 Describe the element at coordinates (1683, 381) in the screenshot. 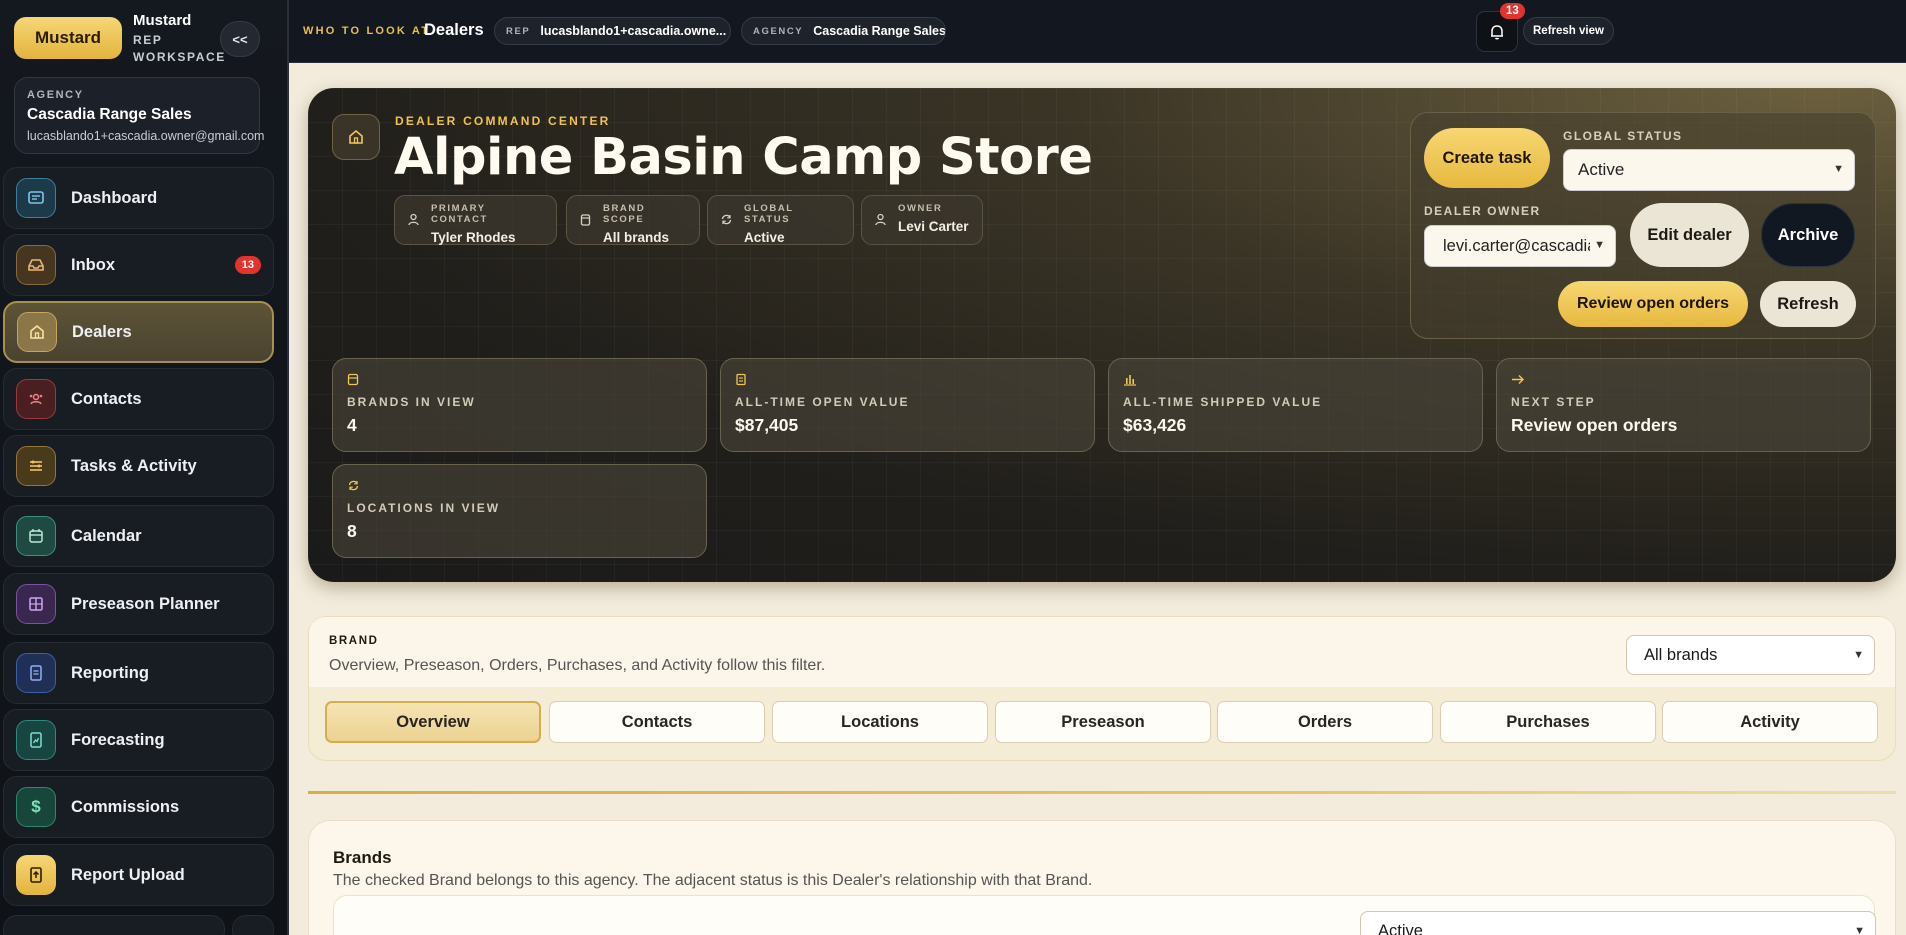

I see `arrow-right-icon` at that location.